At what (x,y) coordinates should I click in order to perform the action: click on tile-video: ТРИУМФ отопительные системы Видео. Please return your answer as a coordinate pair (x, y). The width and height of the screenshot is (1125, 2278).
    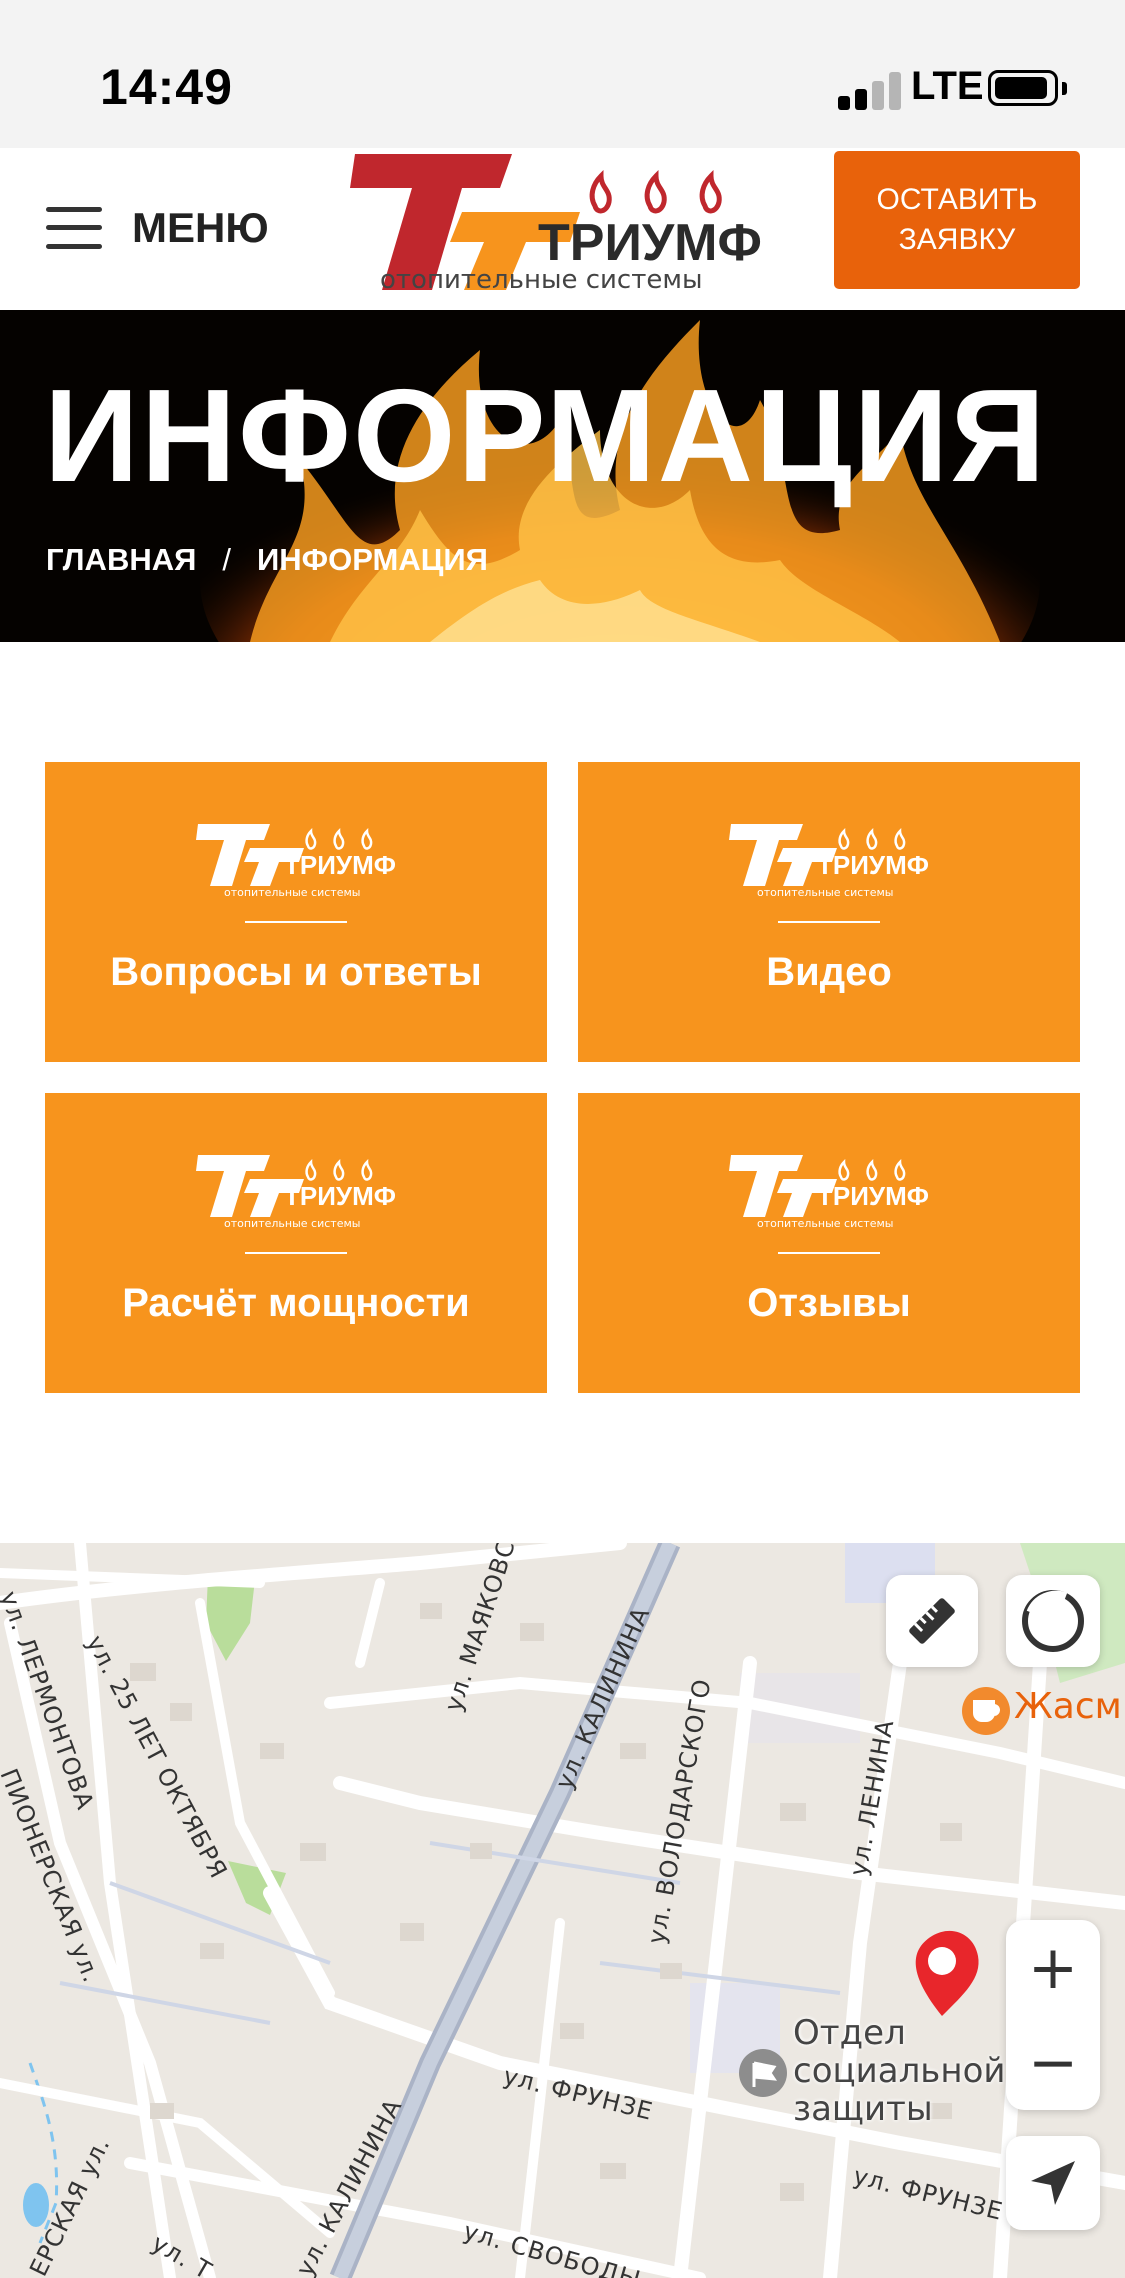
    Looking at the image, I should click on (829, 912).